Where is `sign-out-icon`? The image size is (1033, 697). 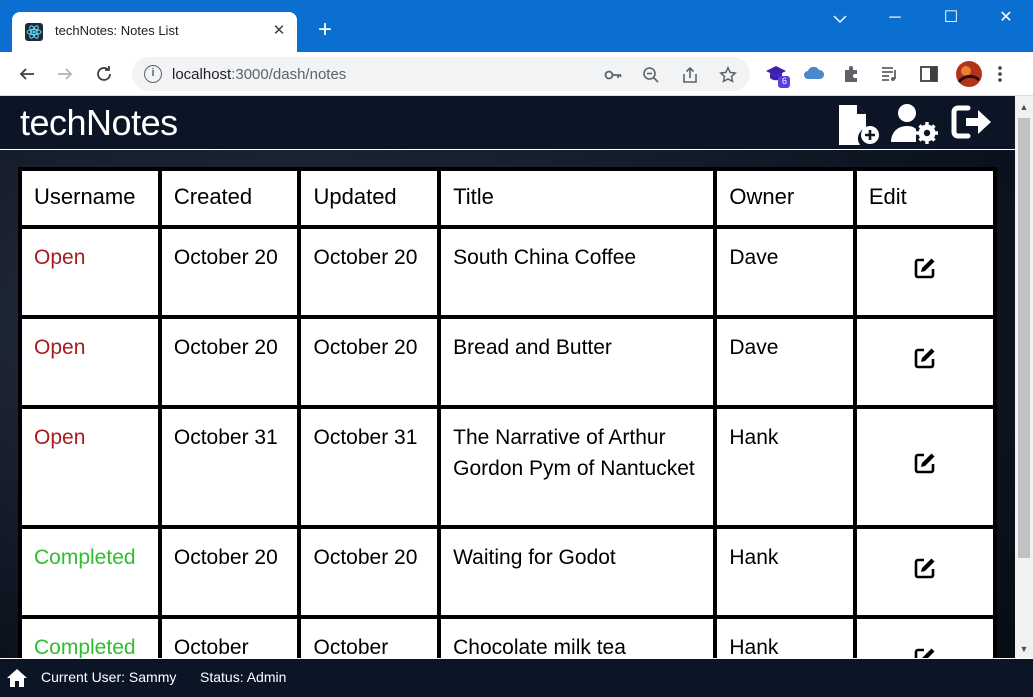 sign-out-icon is located at coordinates (971, 122).